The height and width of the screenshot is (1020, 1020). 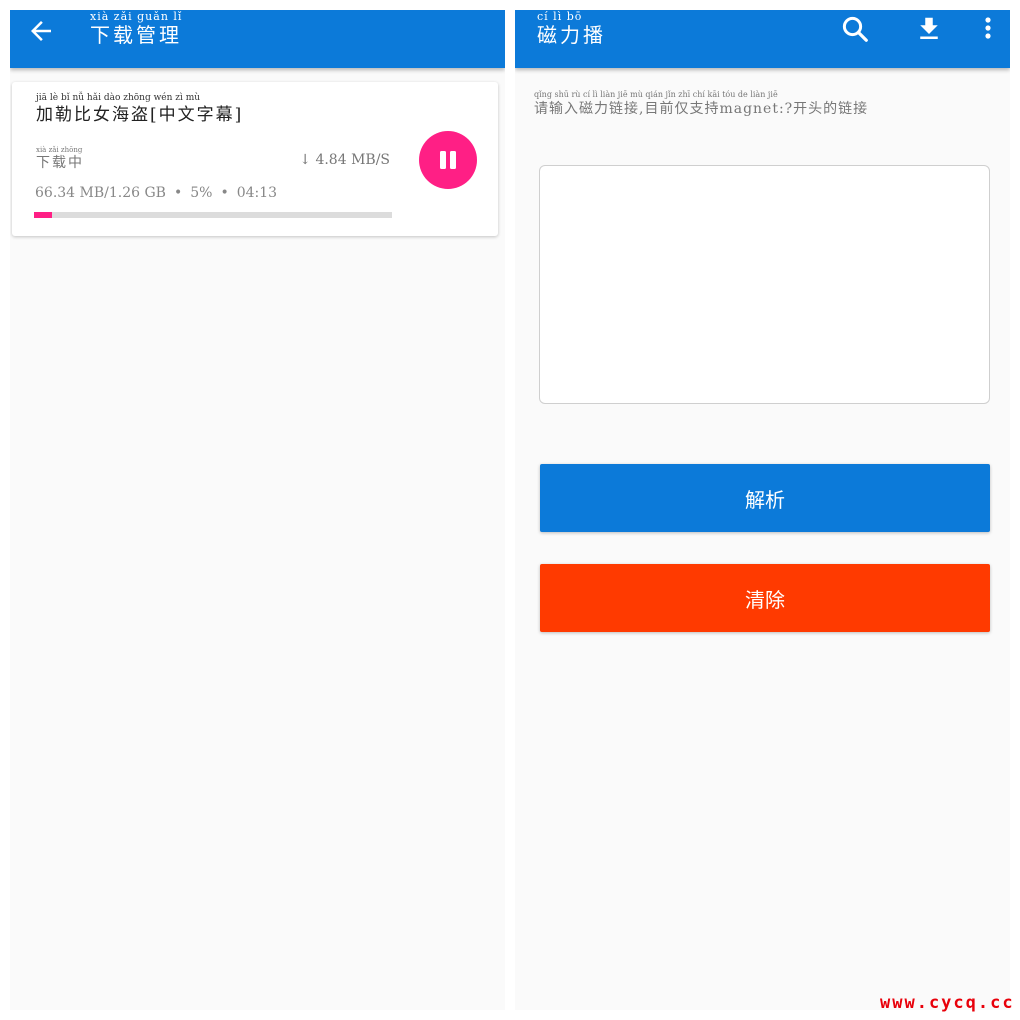 I want to click on download-icon, so click(x=929, y=28).